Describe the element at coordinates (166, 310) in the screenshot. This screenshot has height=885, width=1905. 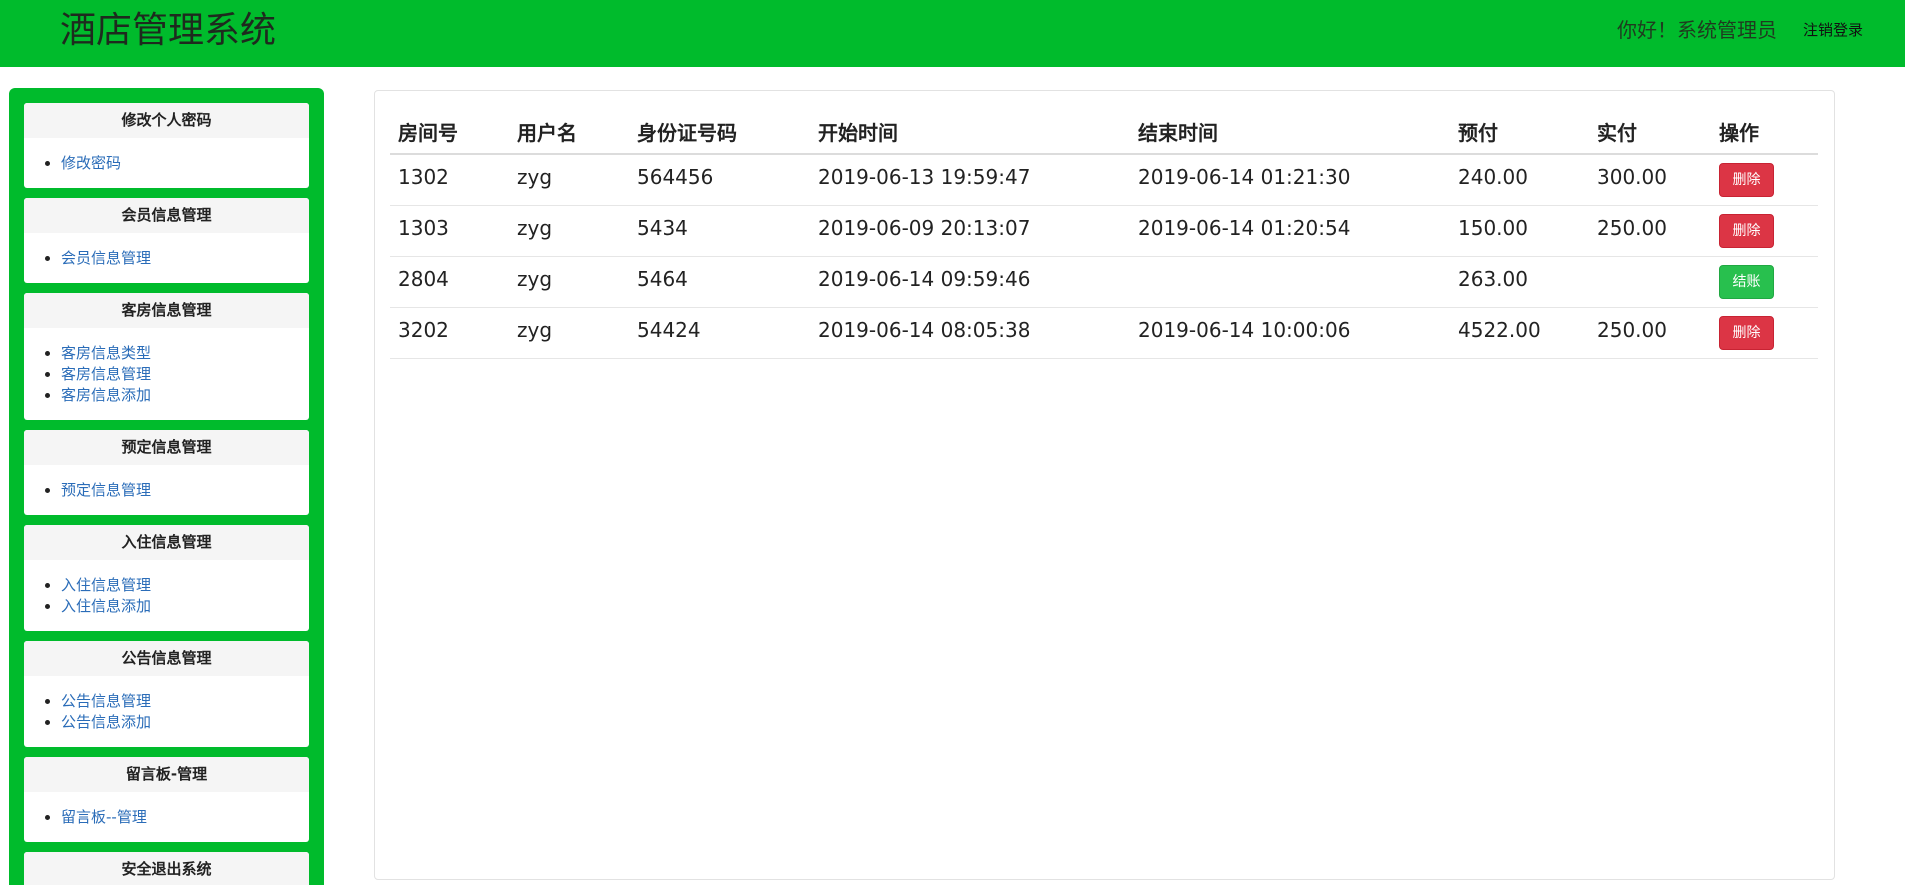
I see `sidebar-panel-title: 客房信息管理` at that location.